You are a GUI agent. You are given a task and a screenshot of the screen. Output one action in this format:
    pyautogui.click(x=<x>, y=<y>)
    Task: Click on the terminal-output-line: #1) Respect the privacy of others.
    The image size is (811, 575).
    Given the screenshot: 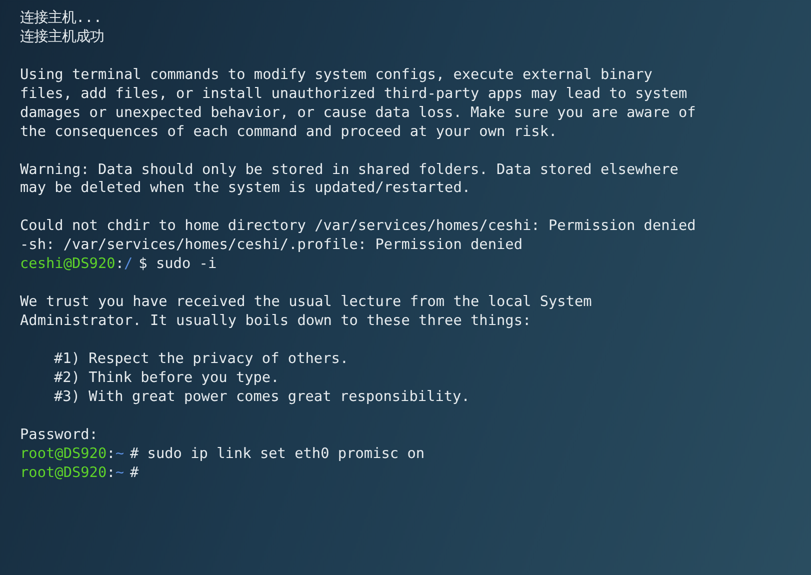 What is the action you would take?
    pyautogui.click(x=201, y=358)
    